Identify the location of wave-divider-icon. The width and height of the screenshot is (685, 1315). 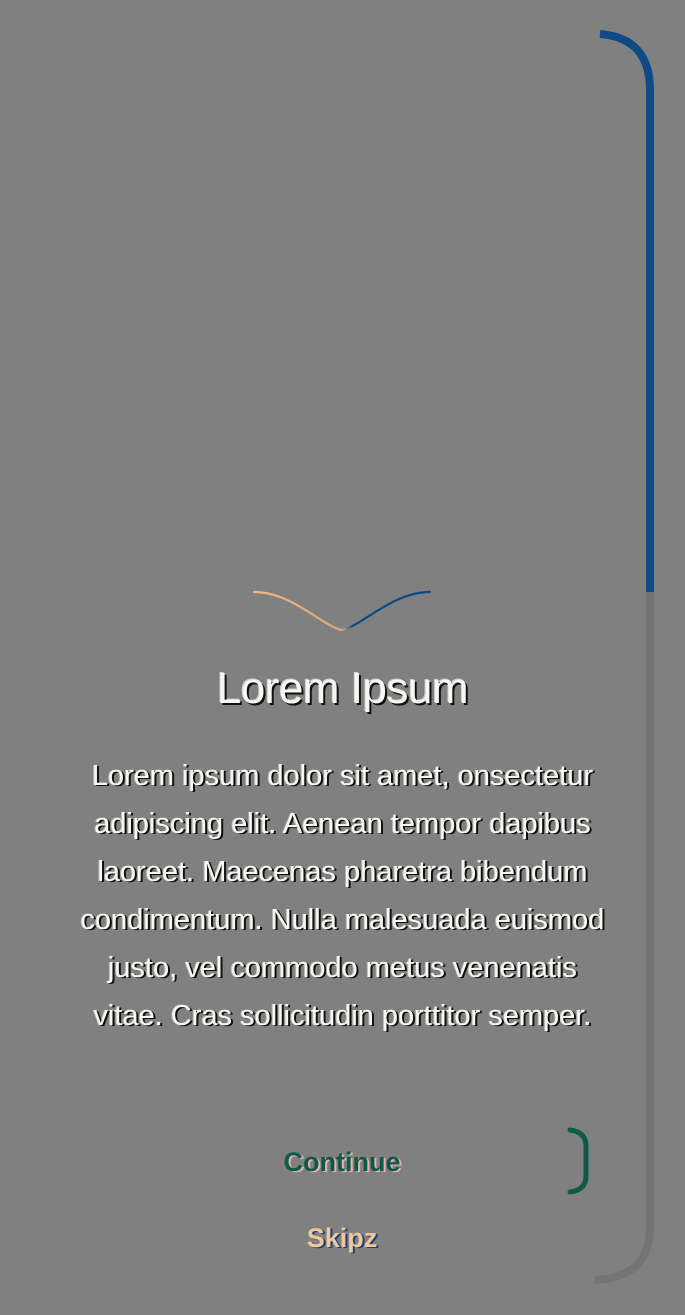
(342, 611).